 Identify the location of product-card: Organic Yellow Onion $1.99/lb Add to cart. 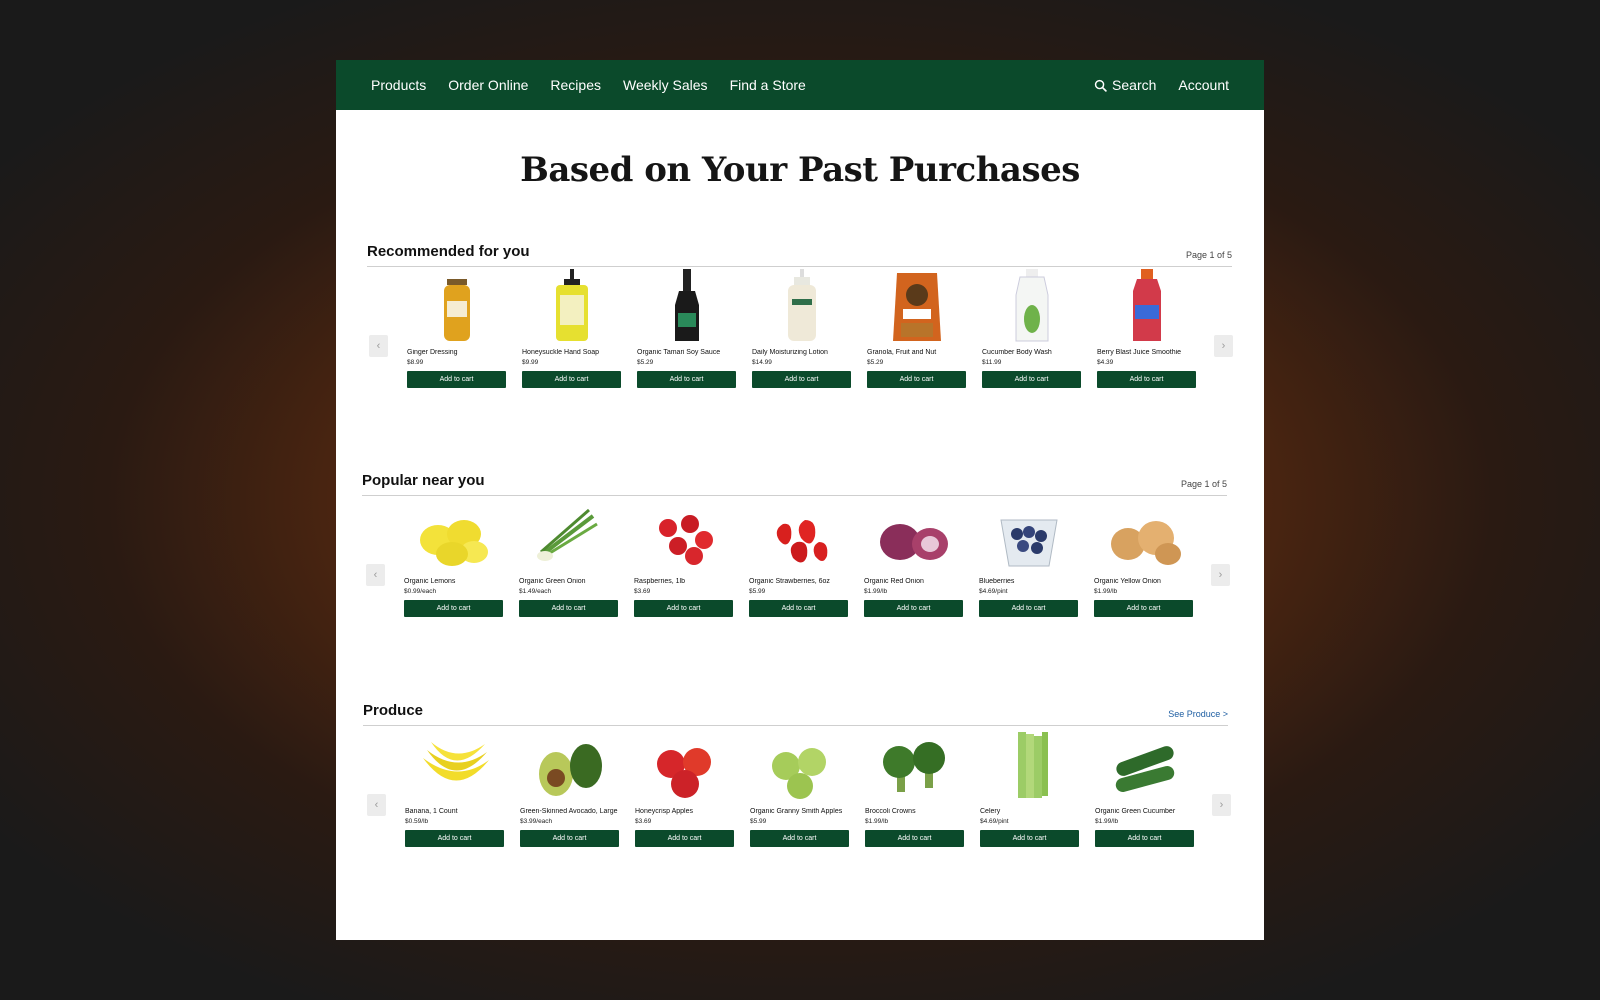
(1143, 555).